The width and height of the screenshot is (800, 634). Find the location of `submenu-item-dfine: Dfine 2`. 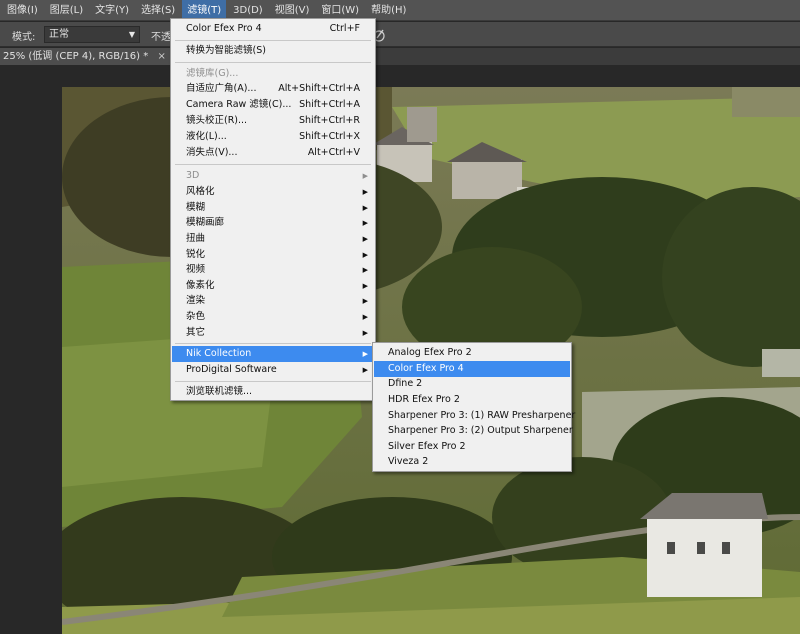

submenu-item-dfine: Dfine 2 is located at coordinates (472, 384).